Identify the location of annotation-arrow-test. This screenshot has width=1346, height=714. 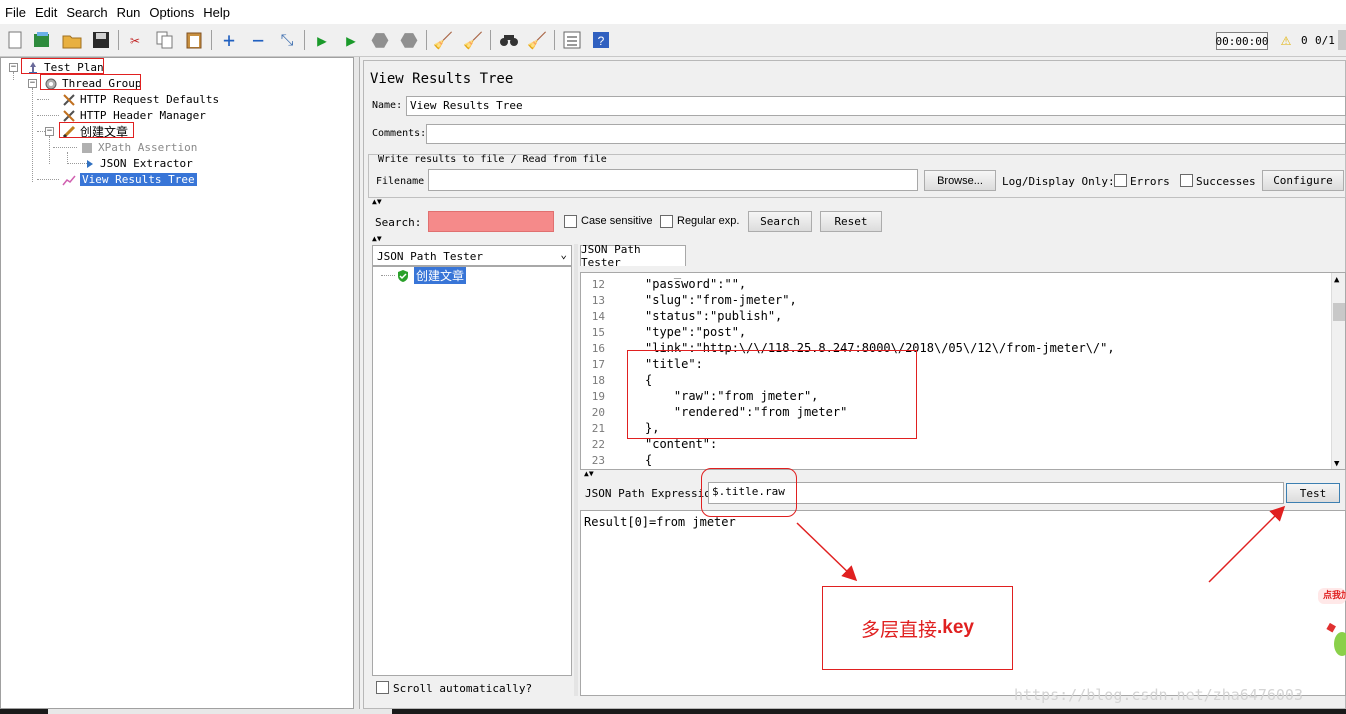
(1247, 544).